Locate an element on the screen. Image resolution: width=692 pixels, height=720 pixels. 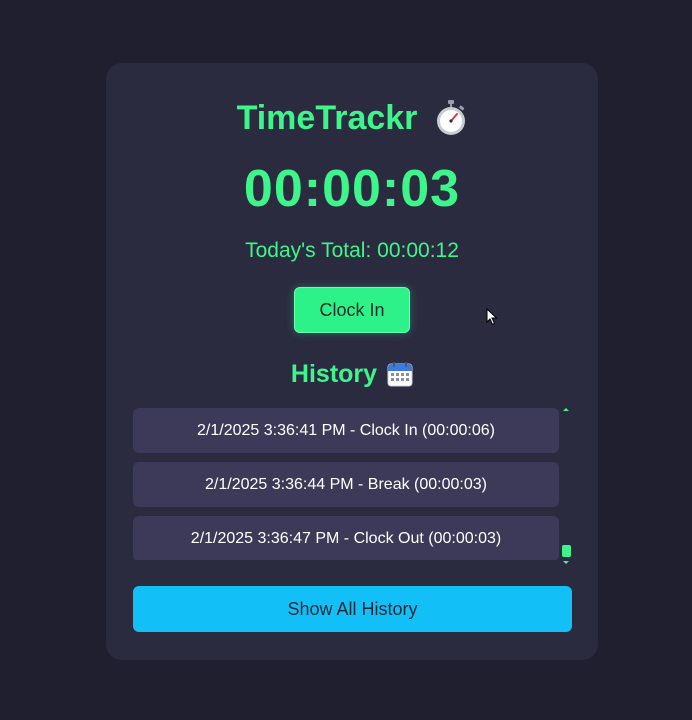
mouse-cursor-icon is located at coordinates (492, 317).